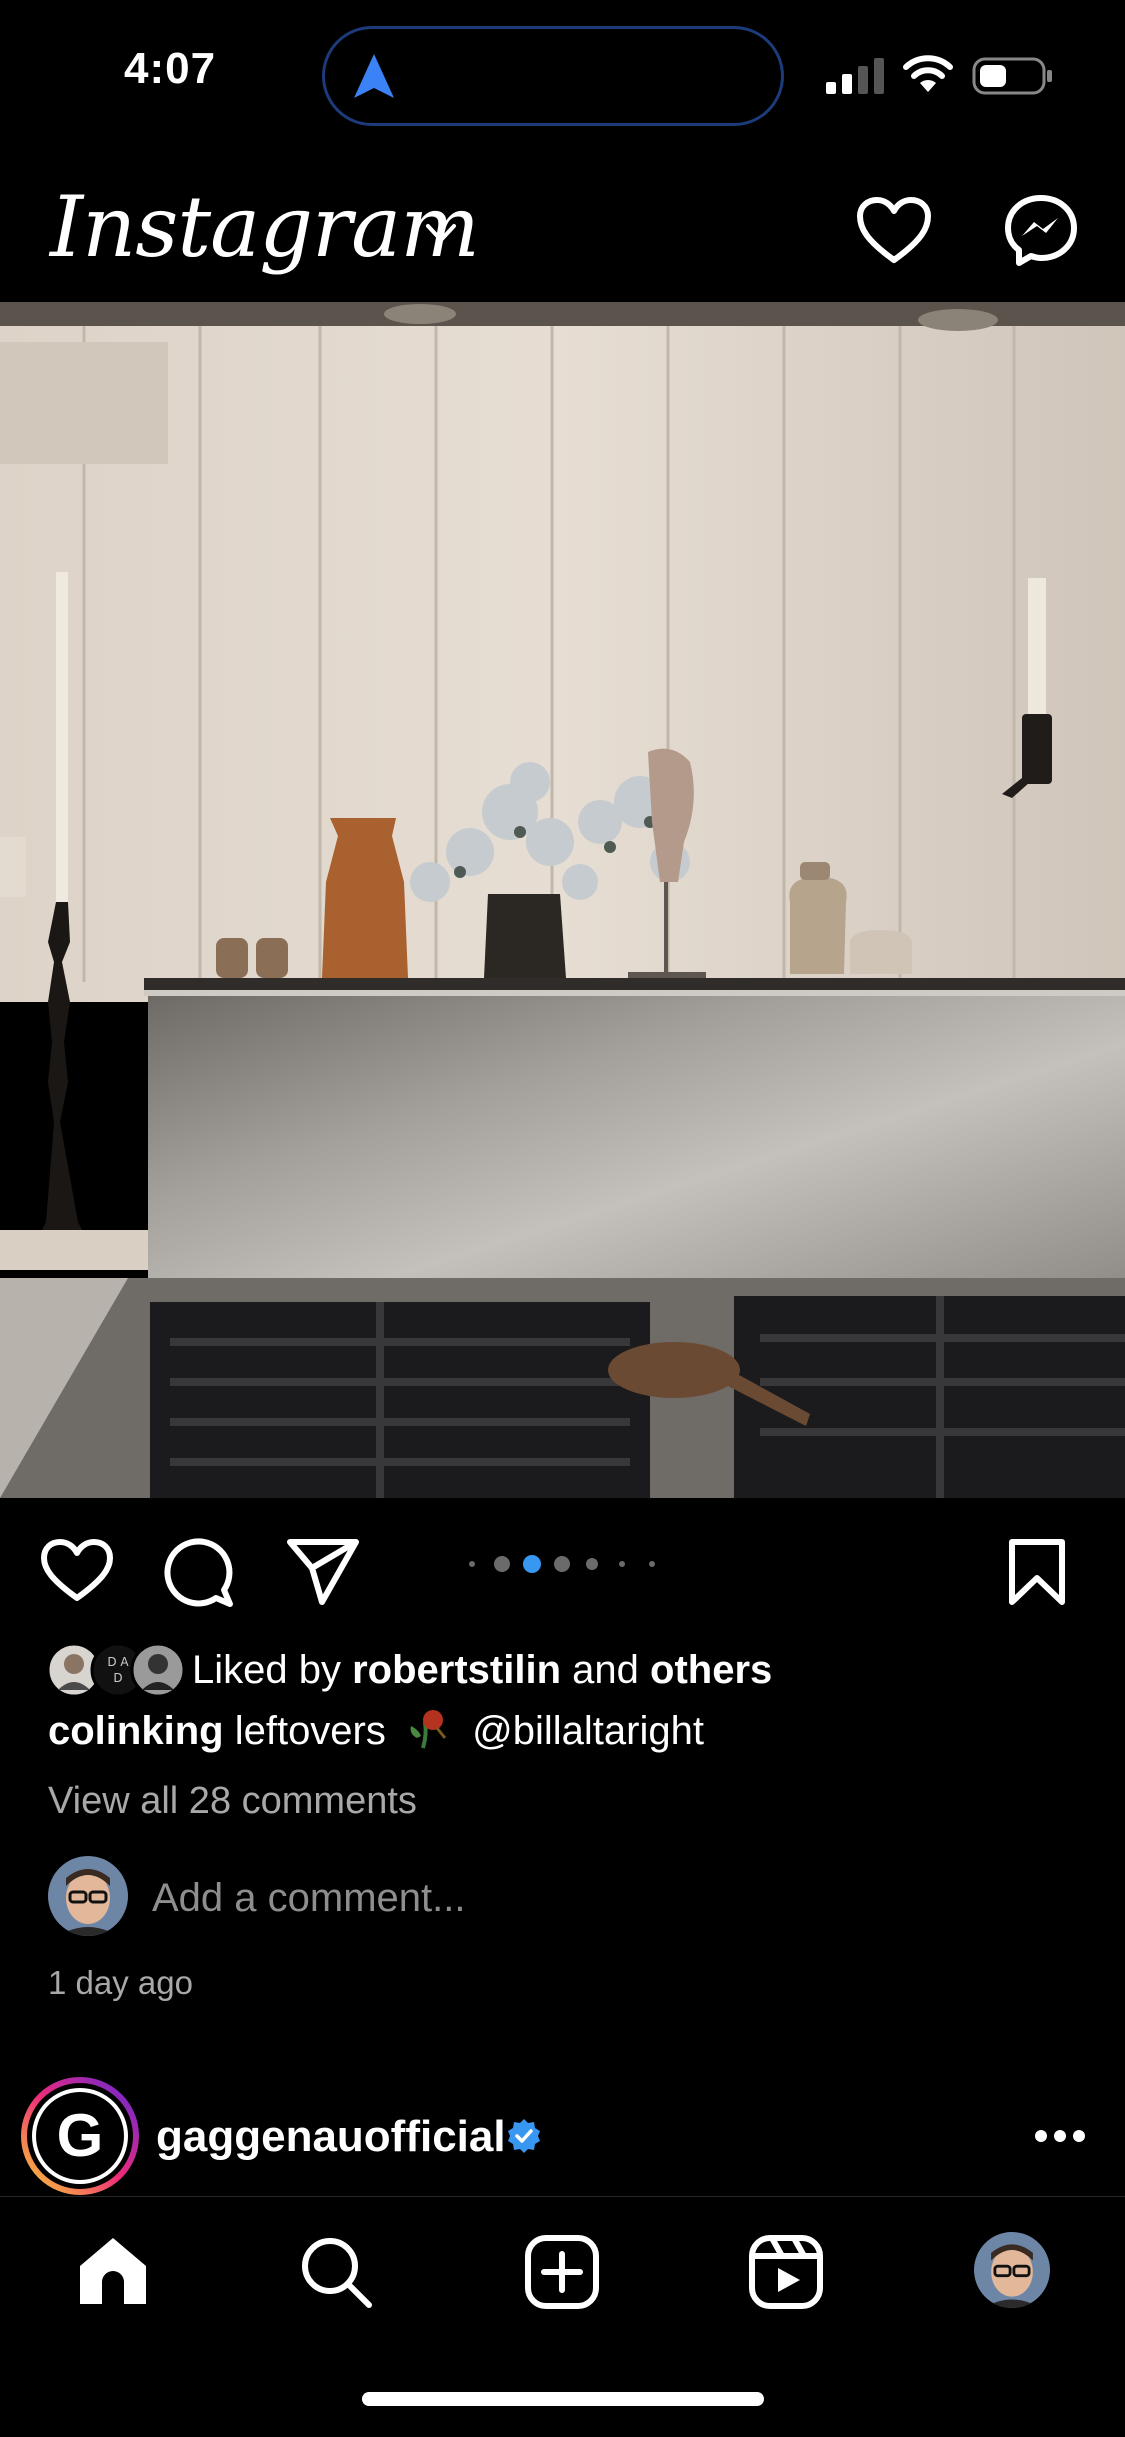  I want to click on next-post-avatar-letter: G, so click(80, 2135).